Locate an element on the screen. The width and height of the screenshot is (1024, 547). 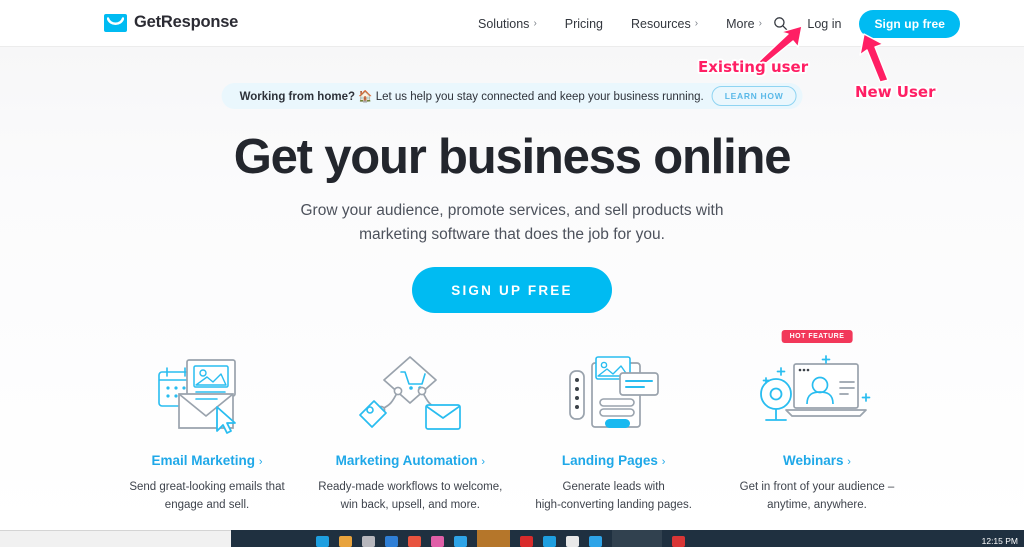
promo-banner-bold: Working from home? is located at coordinates (297, 97).